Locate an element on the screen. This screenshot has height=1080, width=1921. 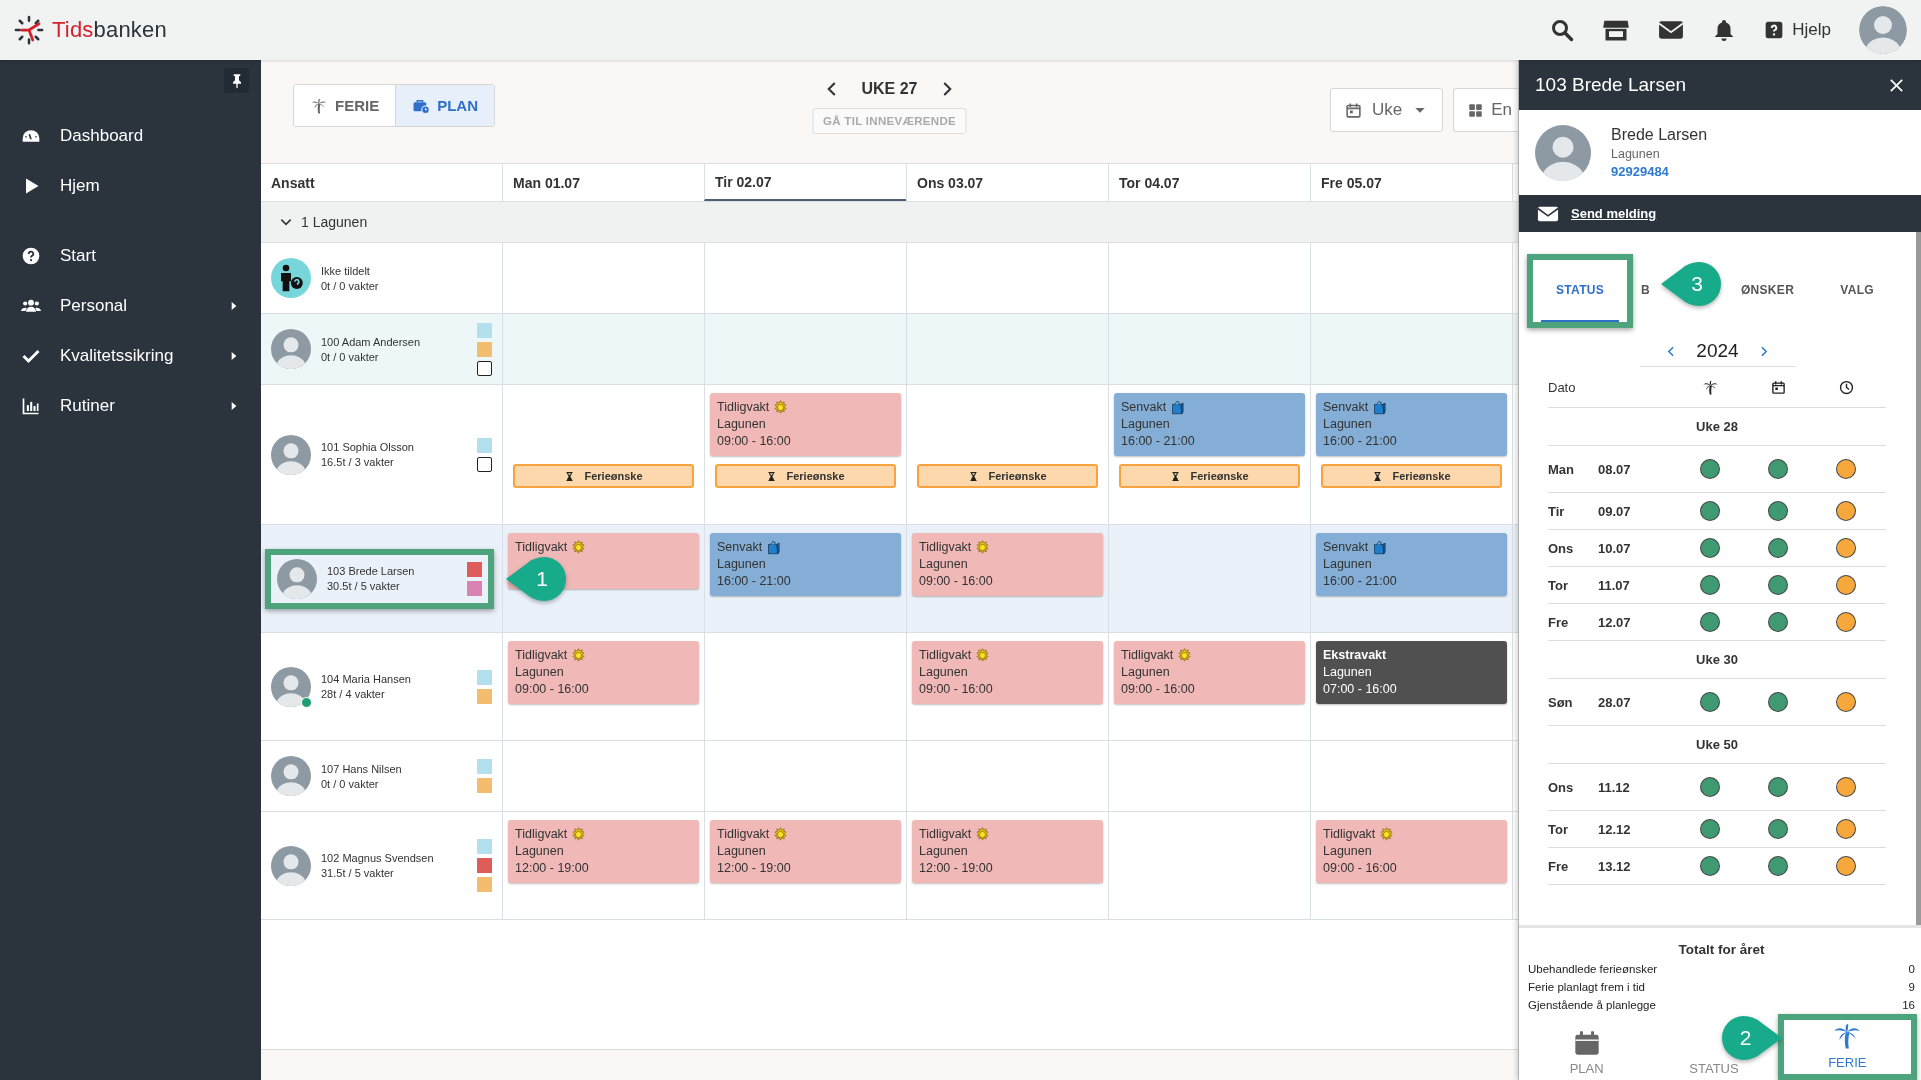
sidebar-item: Kvalitetssikring is located at coordinates (130, 356).